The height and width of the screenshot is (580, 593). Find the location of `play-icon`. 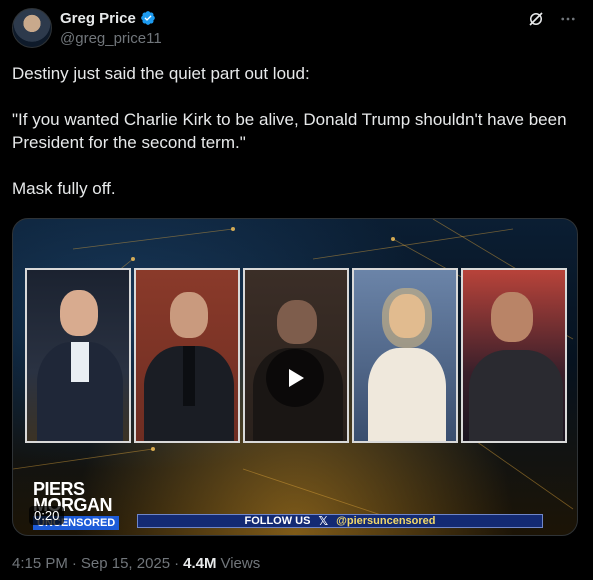

play-icon is located at coordinates (296, 378).